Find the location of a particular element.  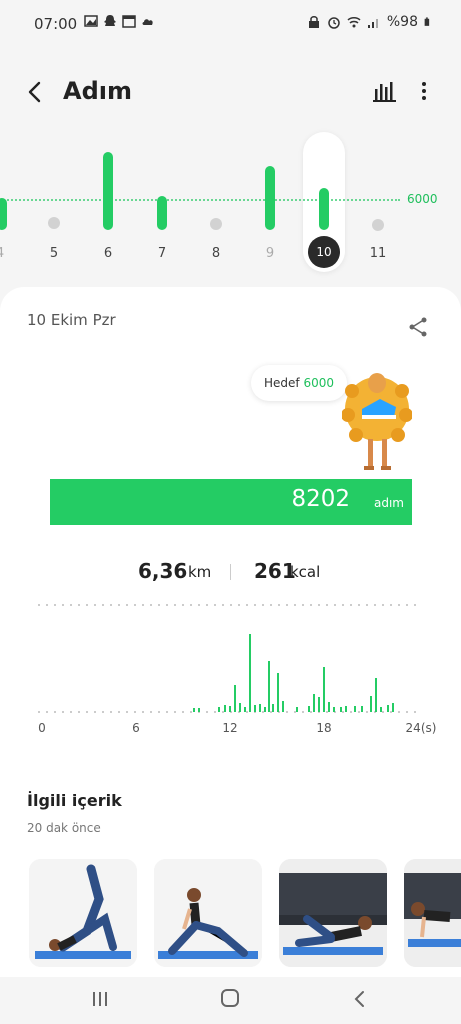

goal-bubble: Hedef 6000 is located at coordinates (299, 383).